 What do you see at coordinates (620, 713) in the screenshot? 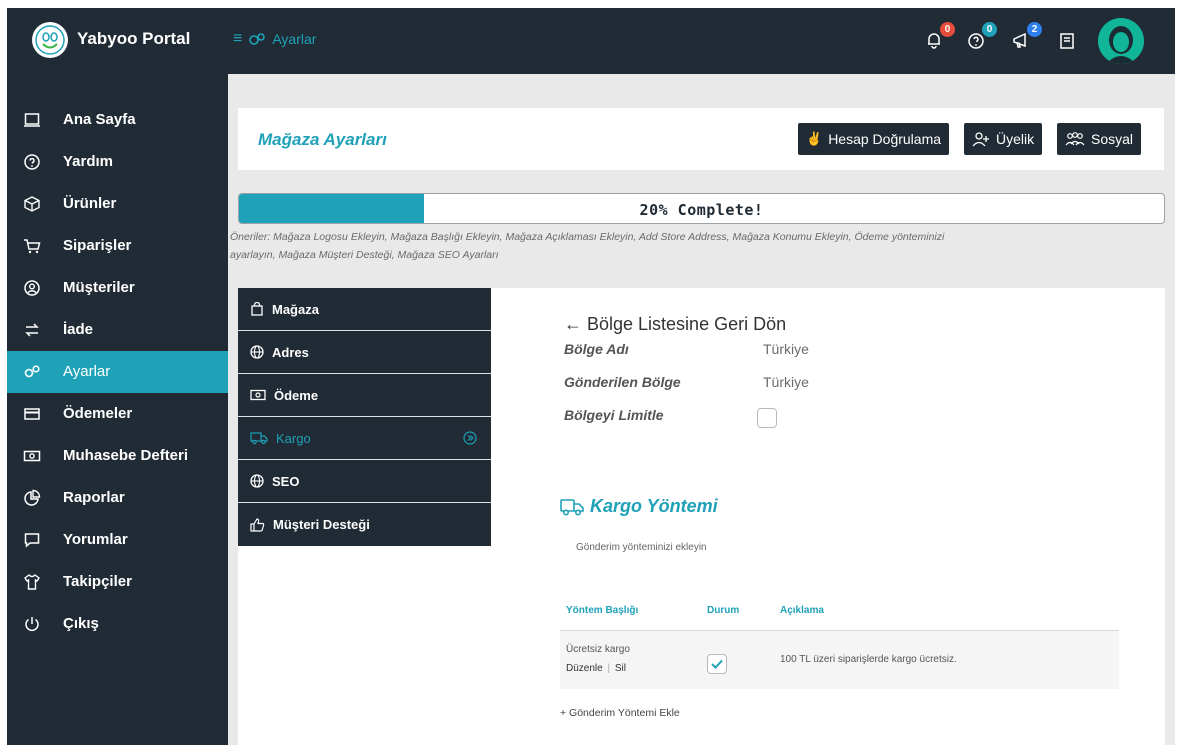
I see `add-shipping-method-link: + Gönderim Yöntemi Ekle` at bounding box center [620, 713].